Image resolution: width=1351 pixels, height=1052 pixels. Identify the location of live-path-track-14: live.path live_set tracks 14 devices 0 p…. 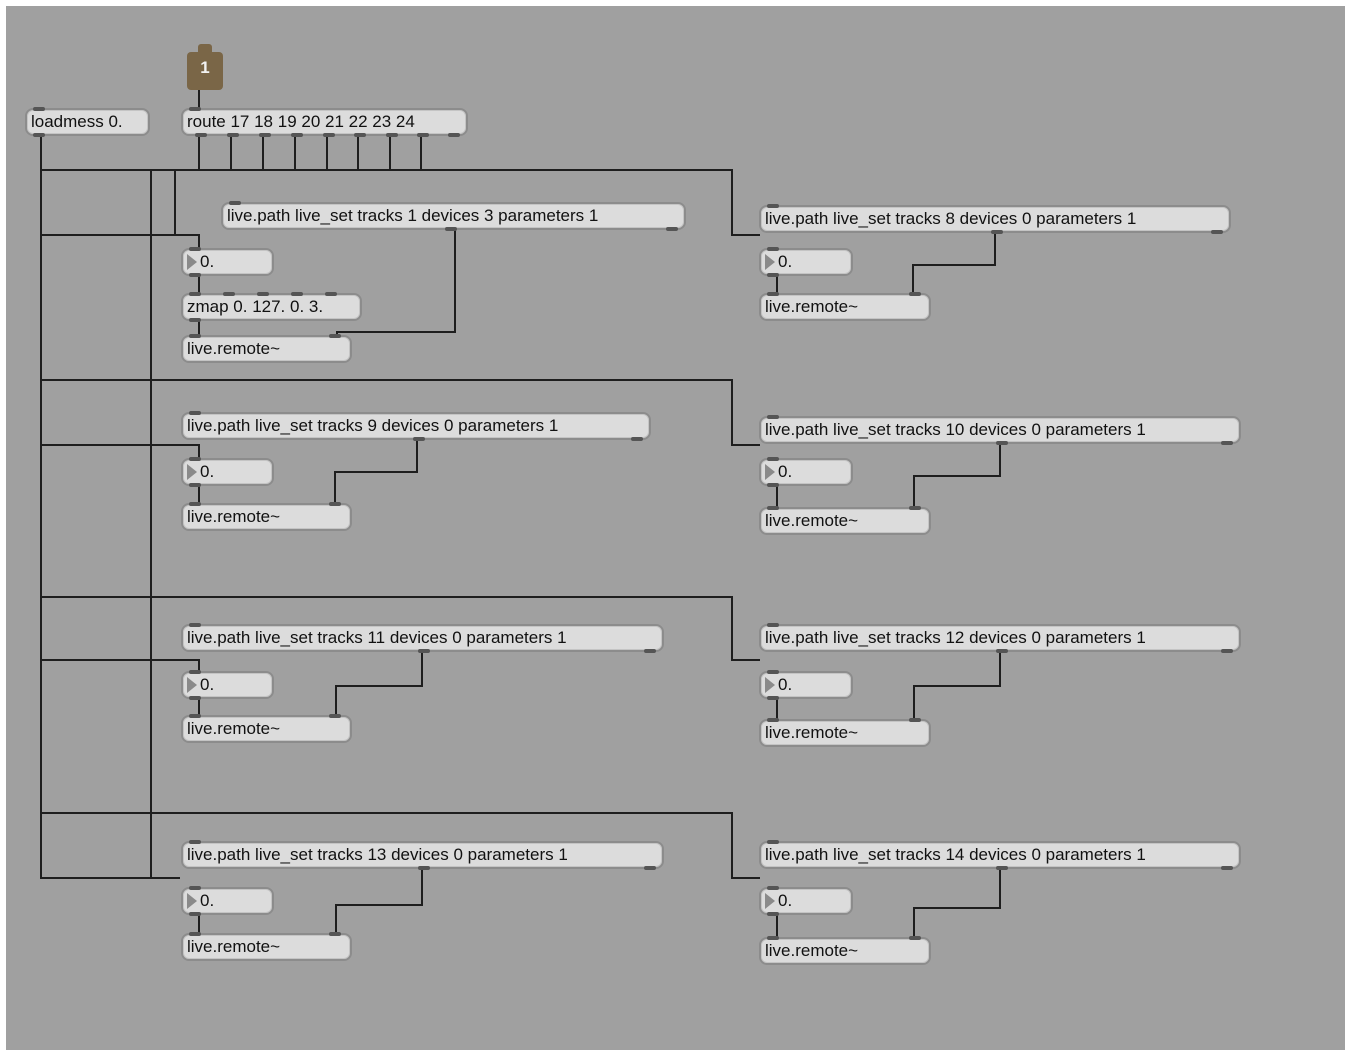
(1000, 855).